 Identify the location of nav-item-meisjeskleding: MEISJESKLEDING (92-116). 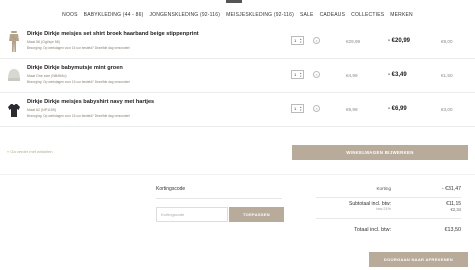
(260, 18).